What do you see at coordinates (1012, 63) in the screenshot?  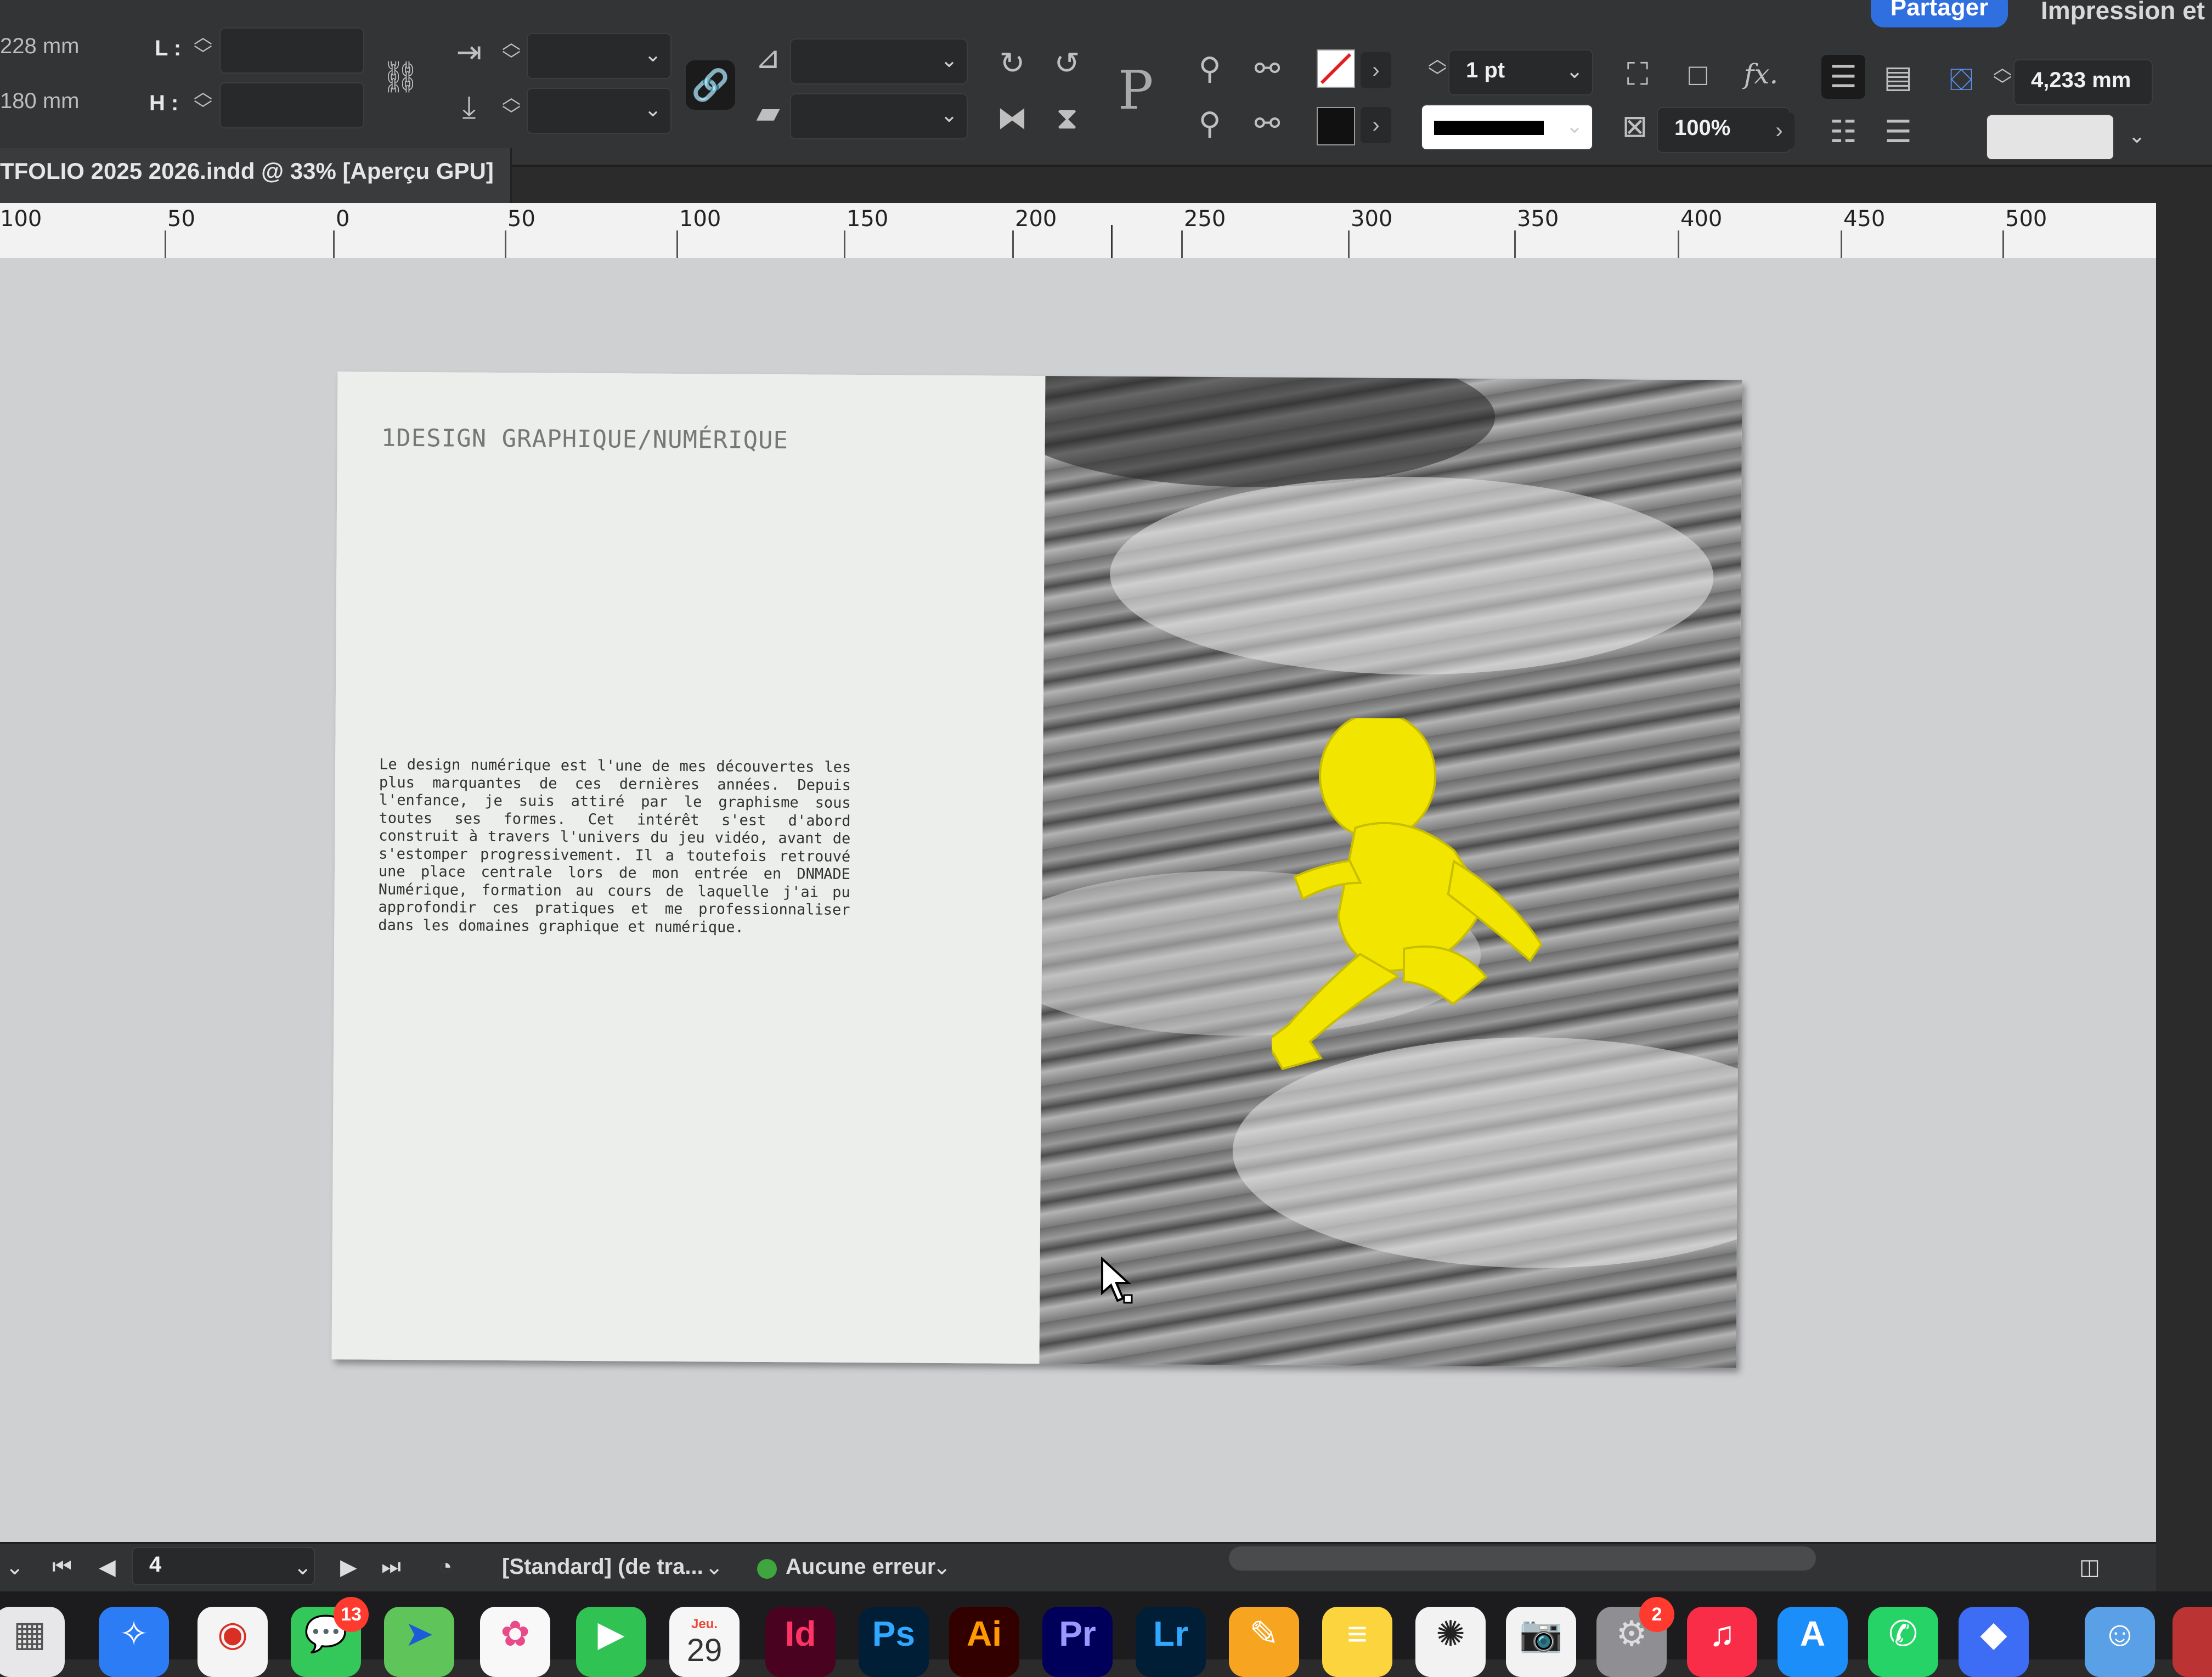 I see `rotate-cw-icon: ↻` at bounding box center [1012, 63].